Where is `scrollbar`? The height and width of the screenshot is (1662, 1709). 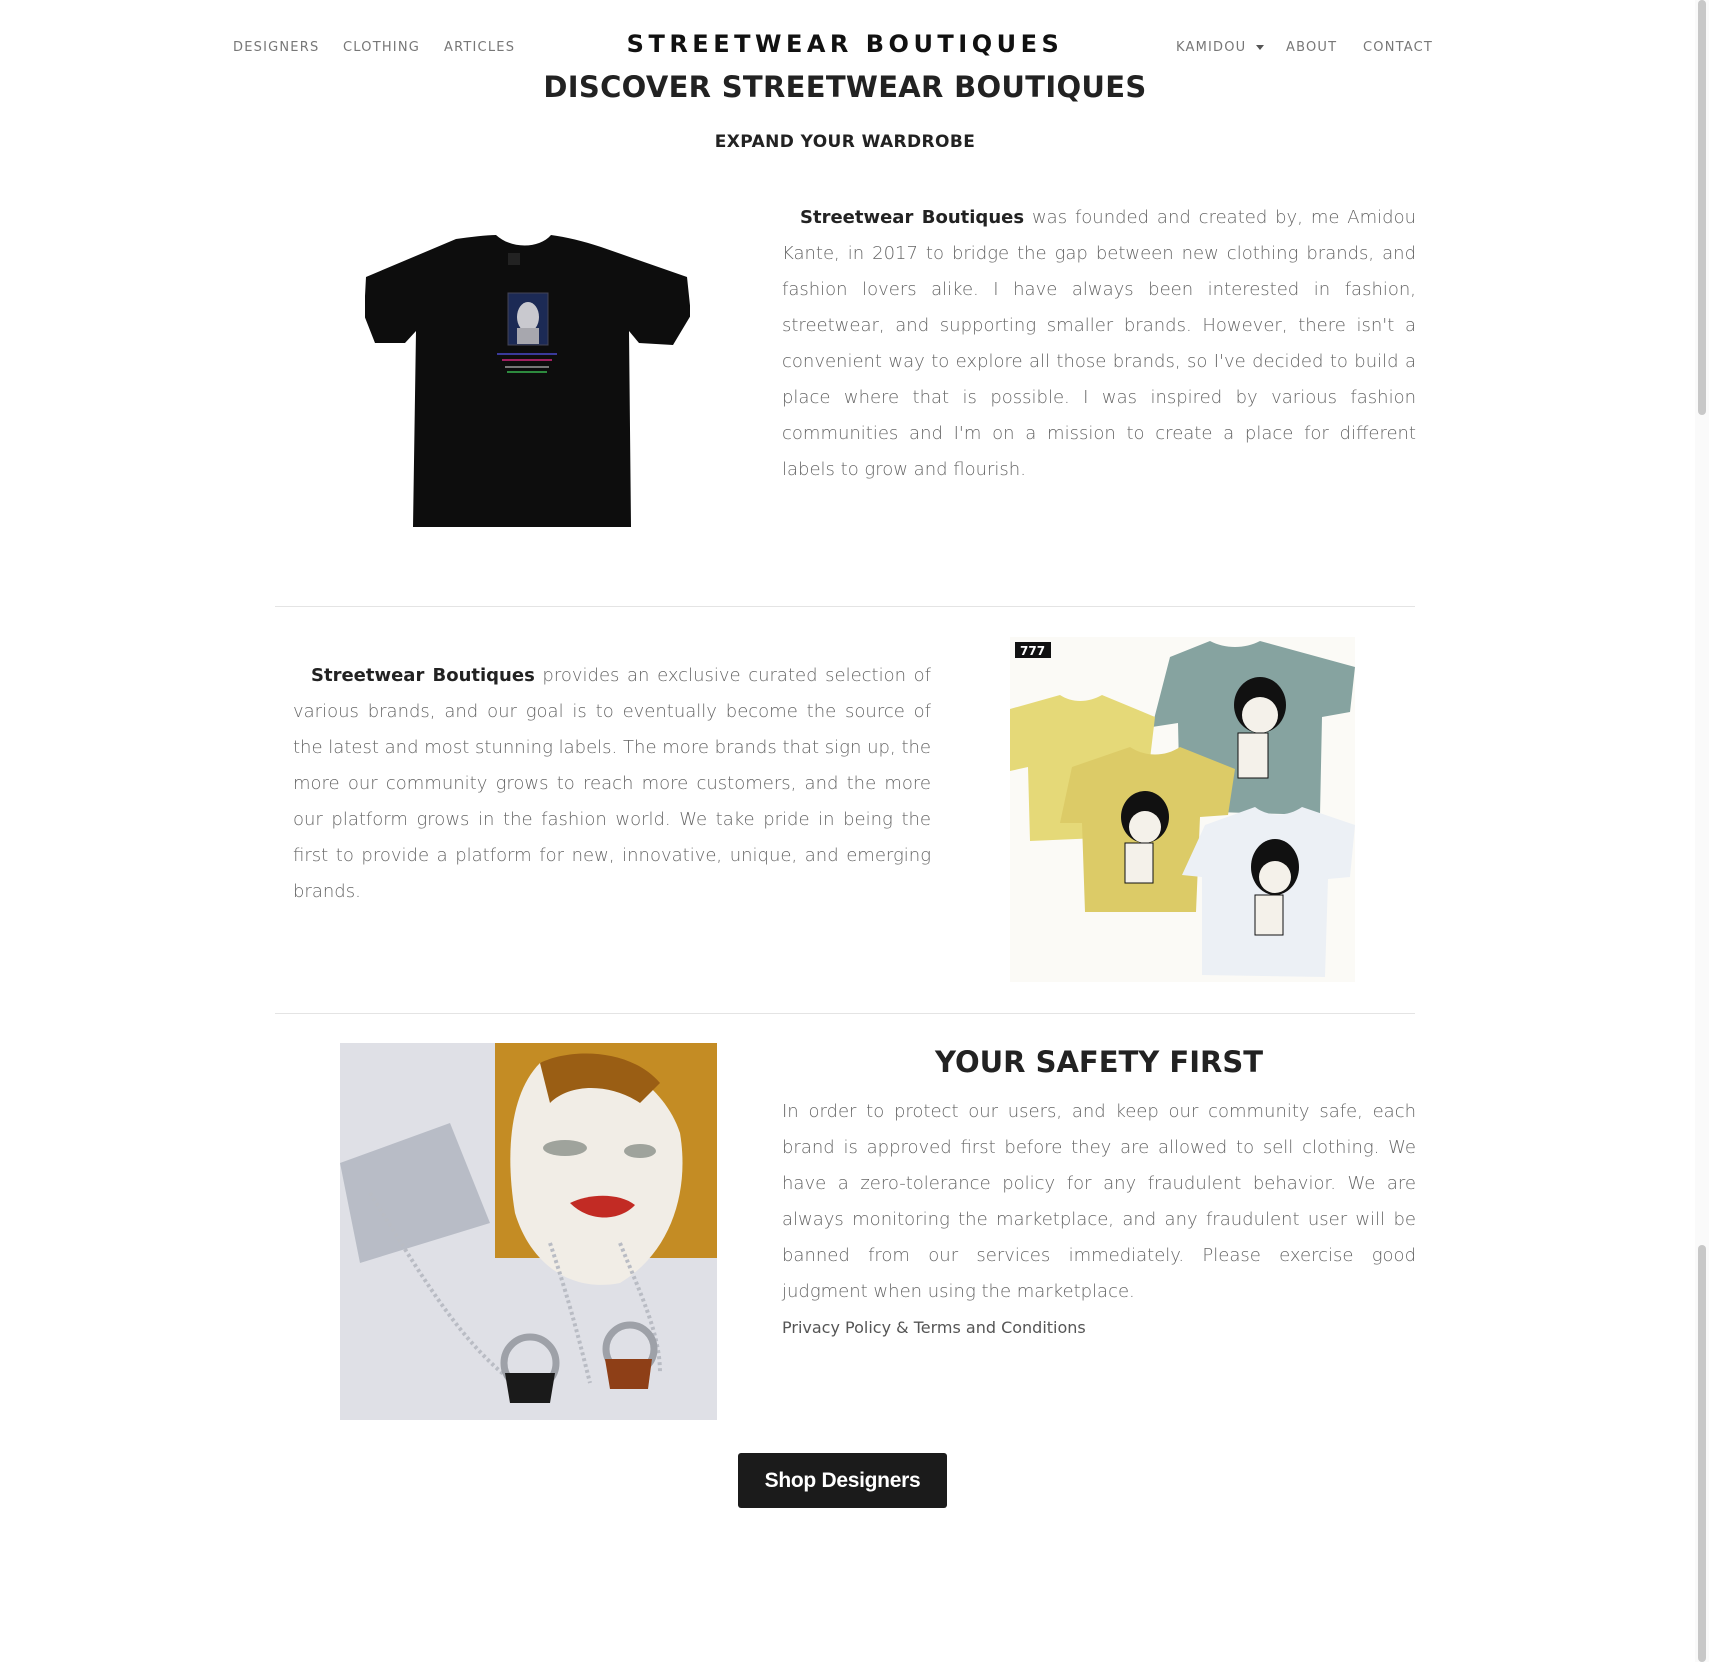 scrollbar is located at coordinates (1702, 831).